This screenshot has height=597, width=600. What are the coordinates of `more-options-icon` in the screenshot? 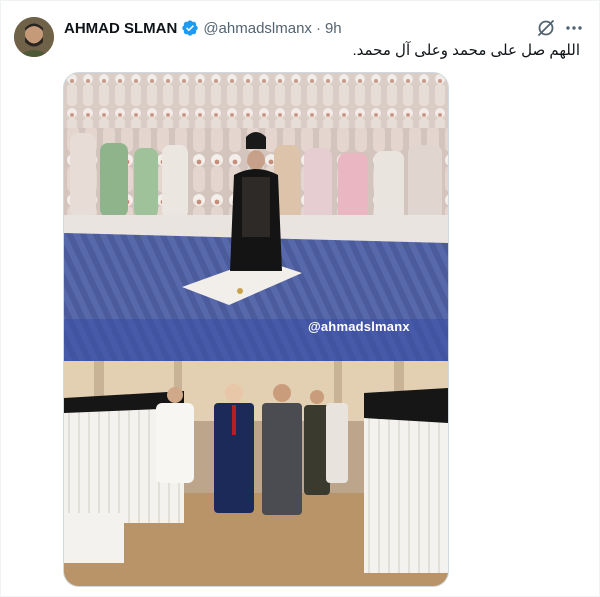 It's located at (574, 28).